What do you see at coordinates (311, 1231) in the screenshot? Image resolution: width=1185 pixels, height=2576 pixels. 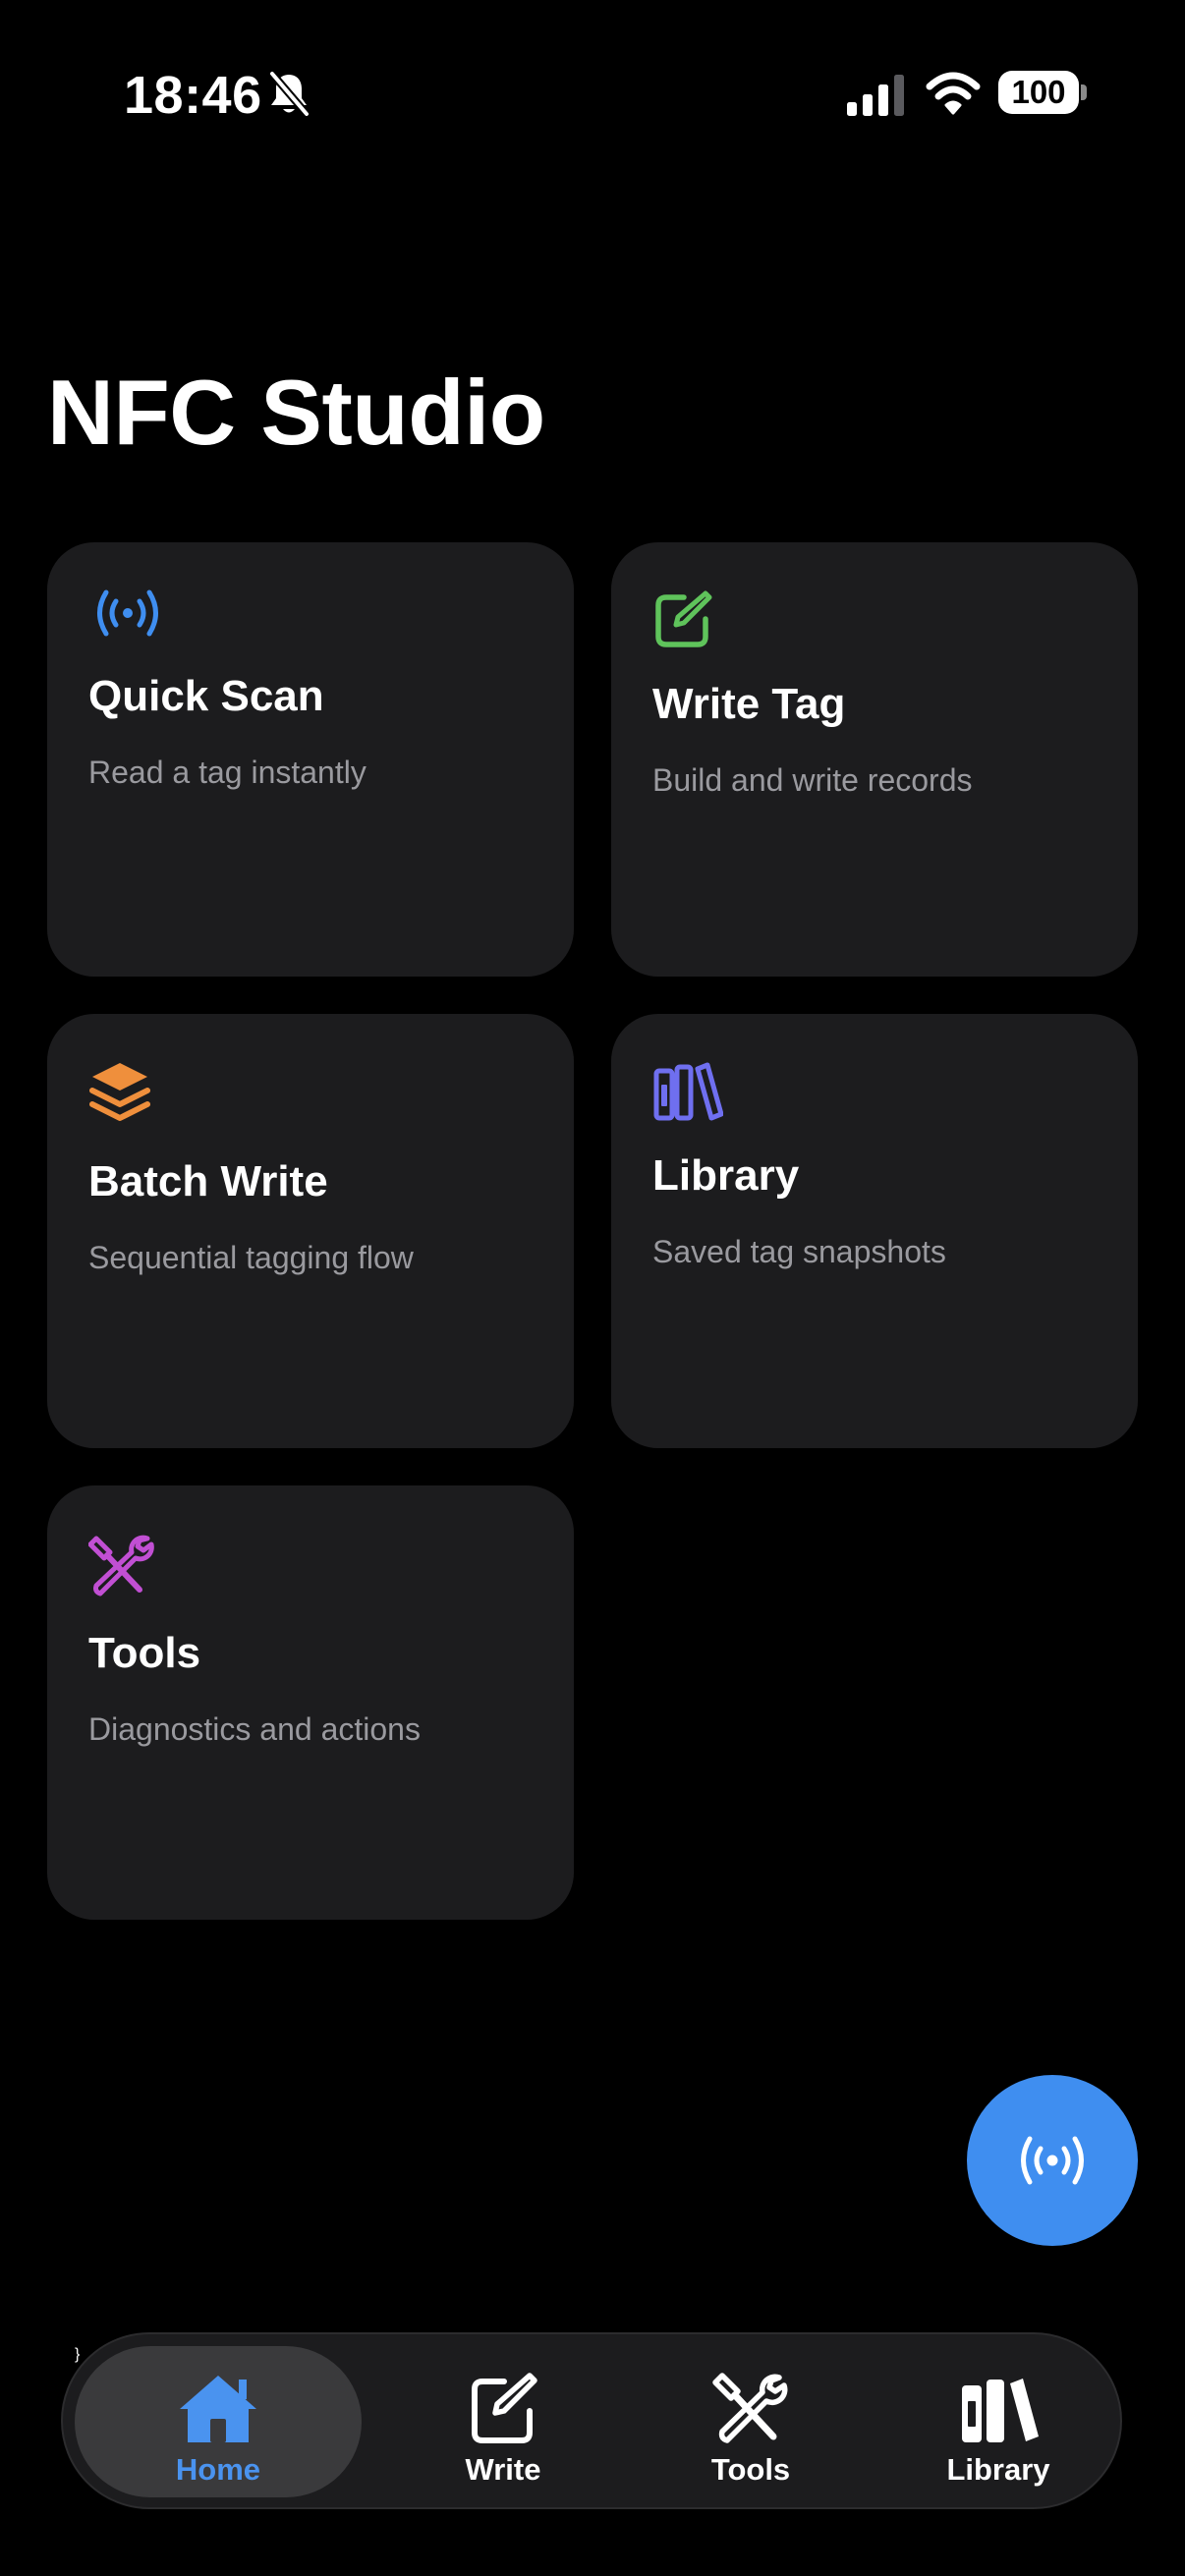 I see `batch-write-card: Batch Write Sequential tagging flow` at bounding box center [311, 1231].